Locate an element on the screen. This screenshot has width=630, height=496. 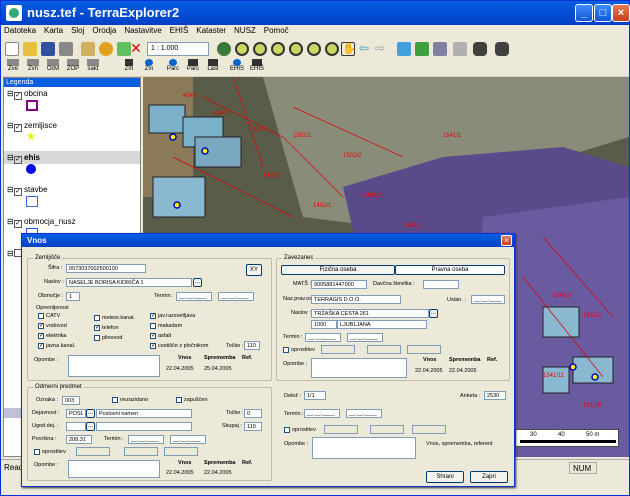
zoom-select: 1 : 1.000 is located at coordinates (178, 49).